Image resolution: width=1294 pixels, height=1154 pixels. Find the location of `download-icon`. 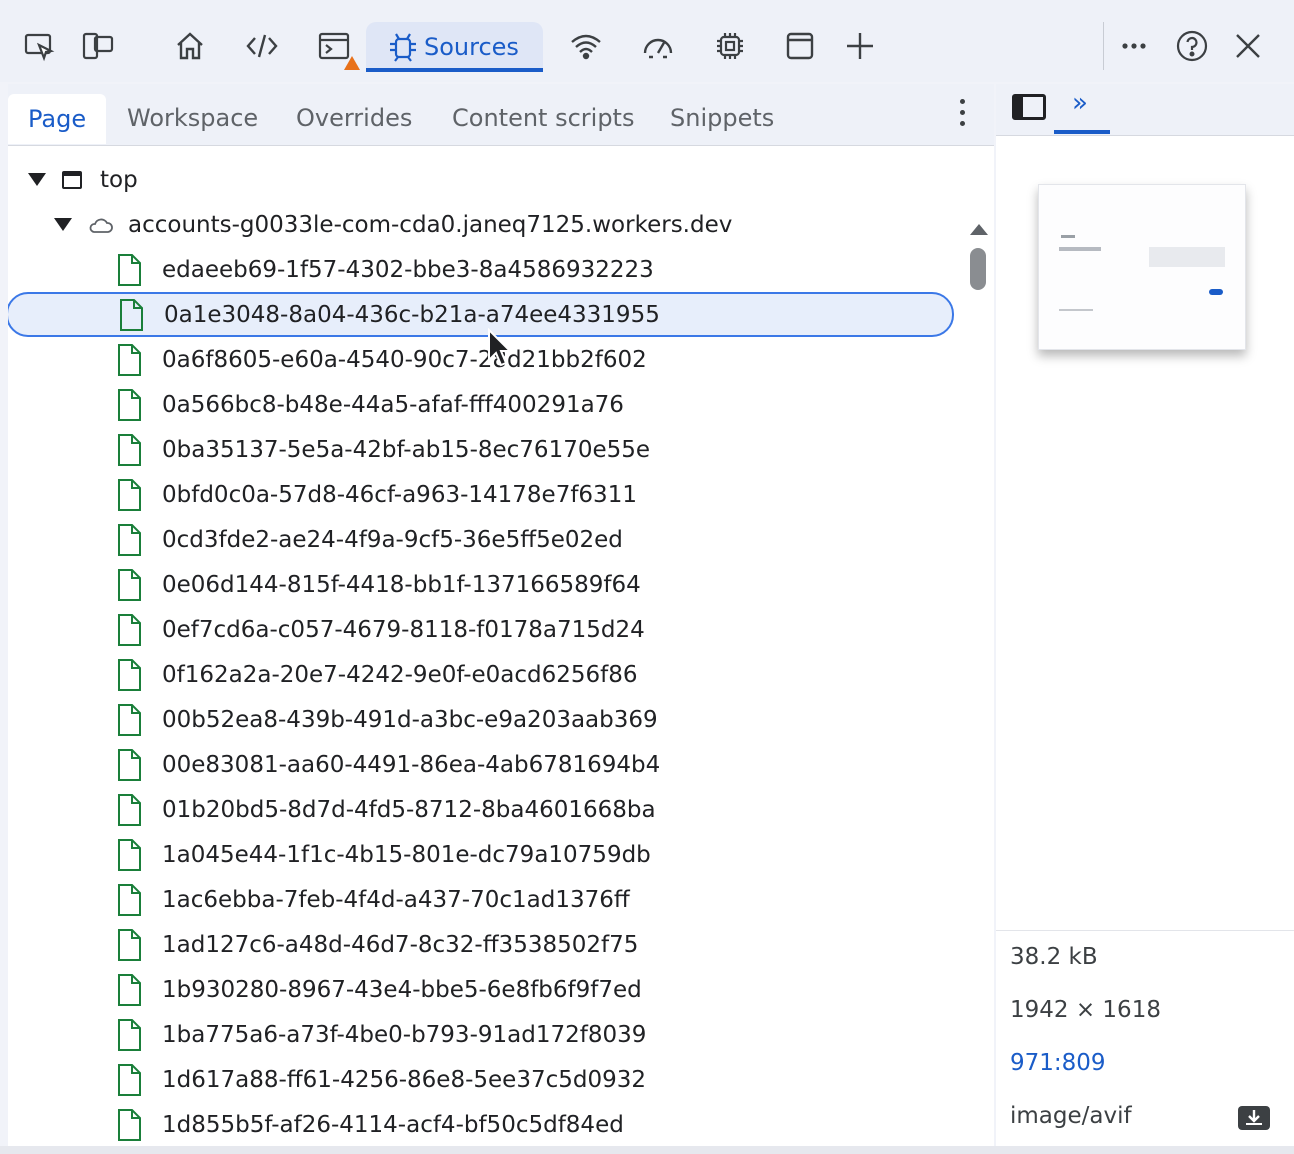

download-icon is located at coordinates (1254, 1118).